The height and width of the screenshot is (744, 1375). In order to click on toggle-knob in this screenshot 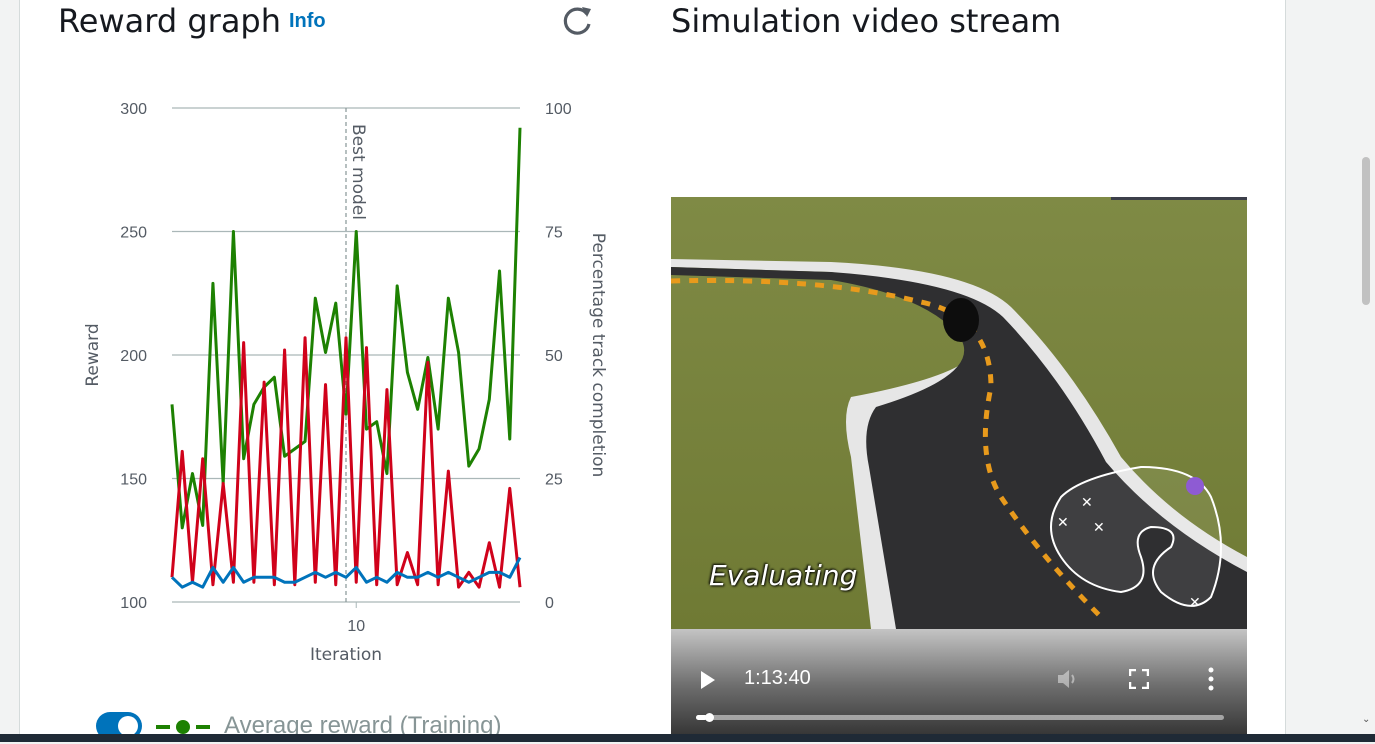, I will do `click(128, 726)`.